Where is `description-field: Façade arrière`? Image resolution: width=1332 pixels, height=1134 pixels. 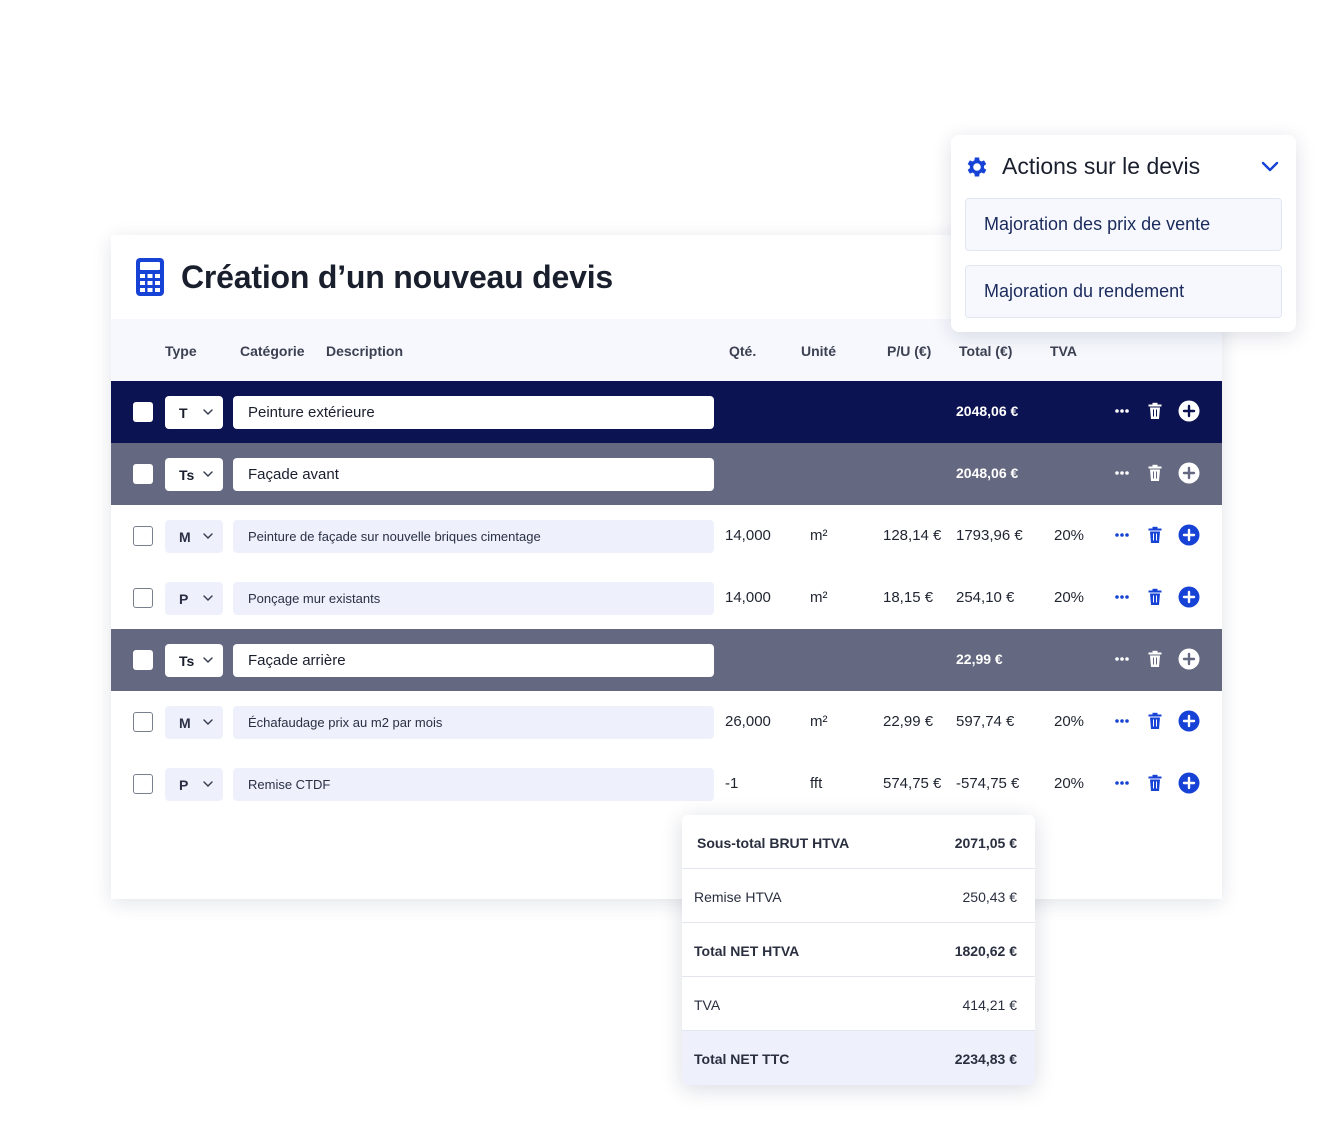
description-field: Façade arrière is located at coordinates (473, 660).